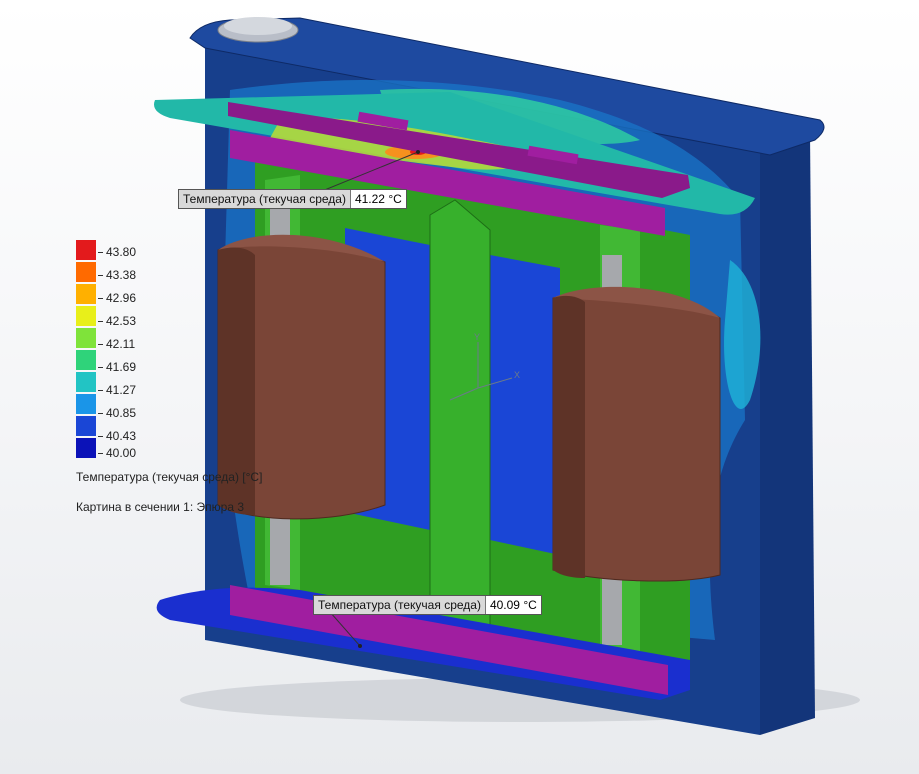  What do you see at coordinates (121, 275) in the screenshot?
I see `legend-tick-label: 43.38` at bounding box center [121, 275].